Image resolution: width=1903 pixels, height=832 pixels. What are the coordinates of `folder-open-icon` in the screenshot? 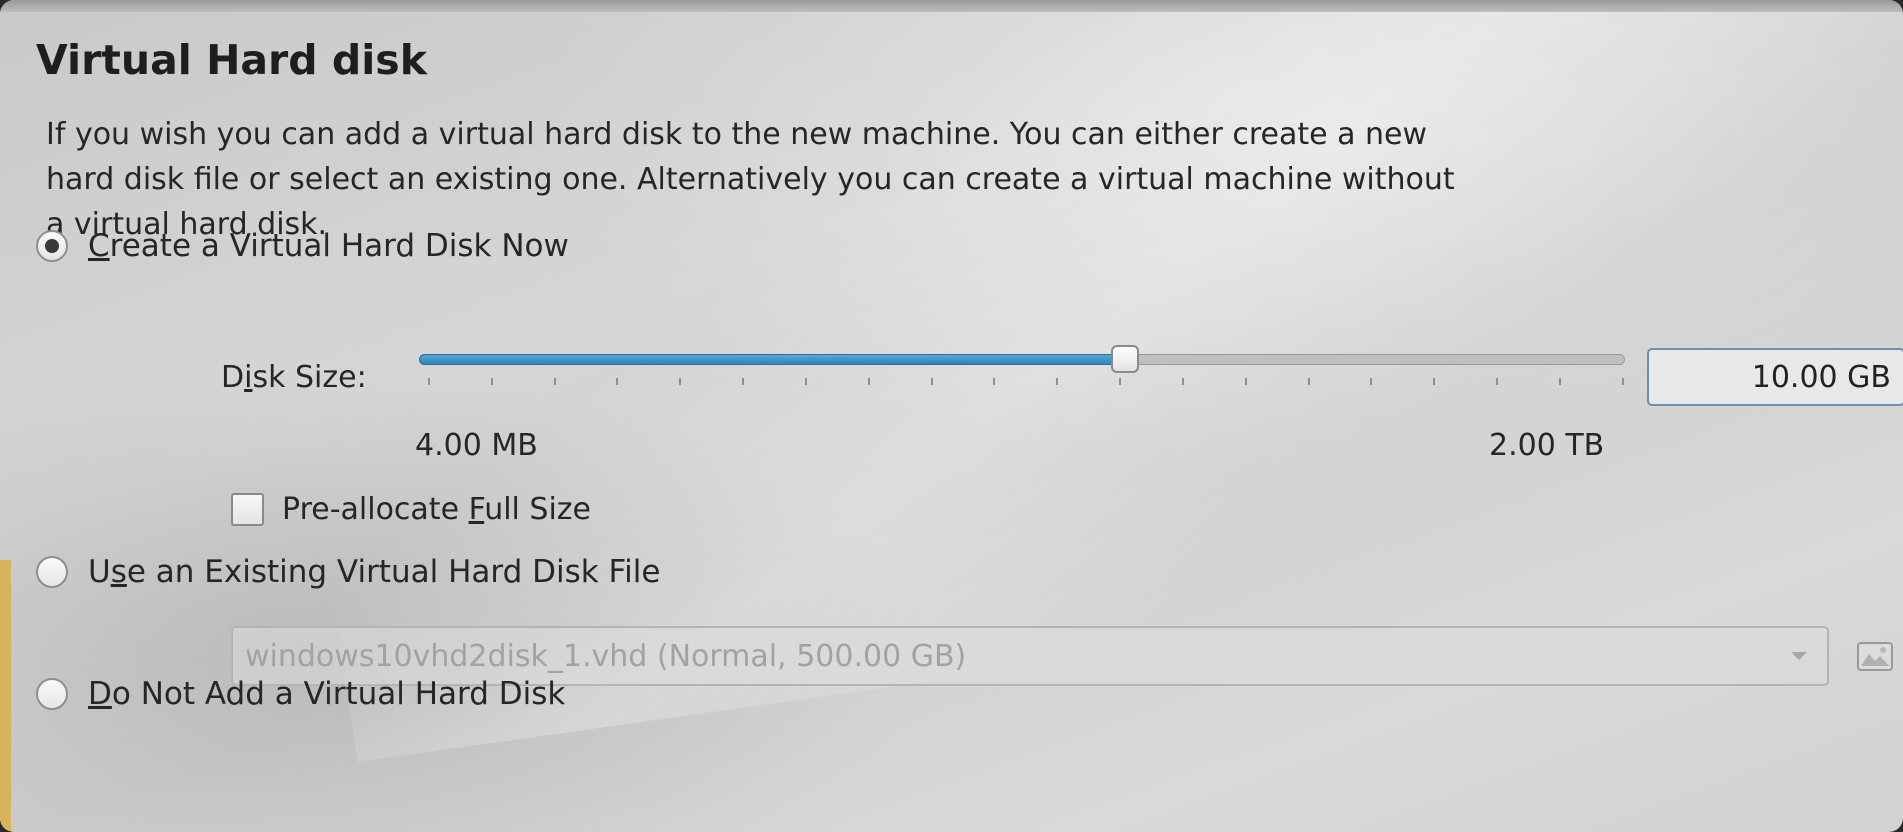 It's located at (1875, 656).